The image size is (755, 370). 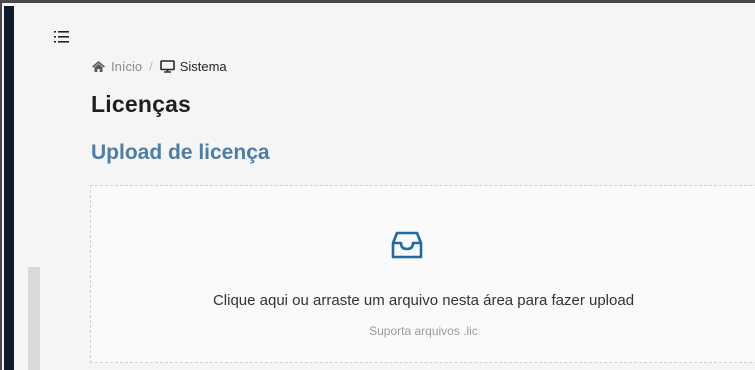 What do you see at coordinates (63, 38) in the screenshot?
I see `menu-toggle-icon` at bounding box center [63, 38].